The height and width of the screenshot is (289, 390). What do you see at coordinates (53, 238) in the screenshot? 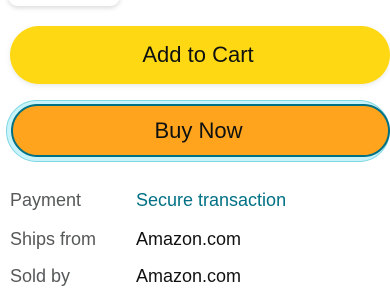
I see `ships-from-label: Ships from` at bounding box center [53, 238].